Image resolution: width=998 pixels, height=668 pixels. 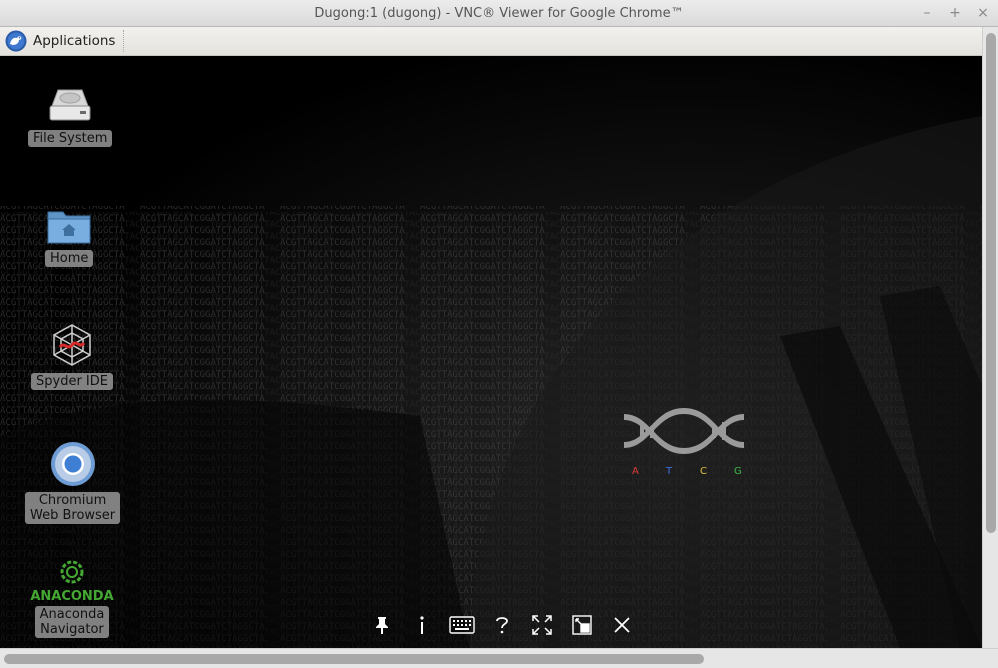 I want to click on chromium-icon, so click(x=72, y=464).